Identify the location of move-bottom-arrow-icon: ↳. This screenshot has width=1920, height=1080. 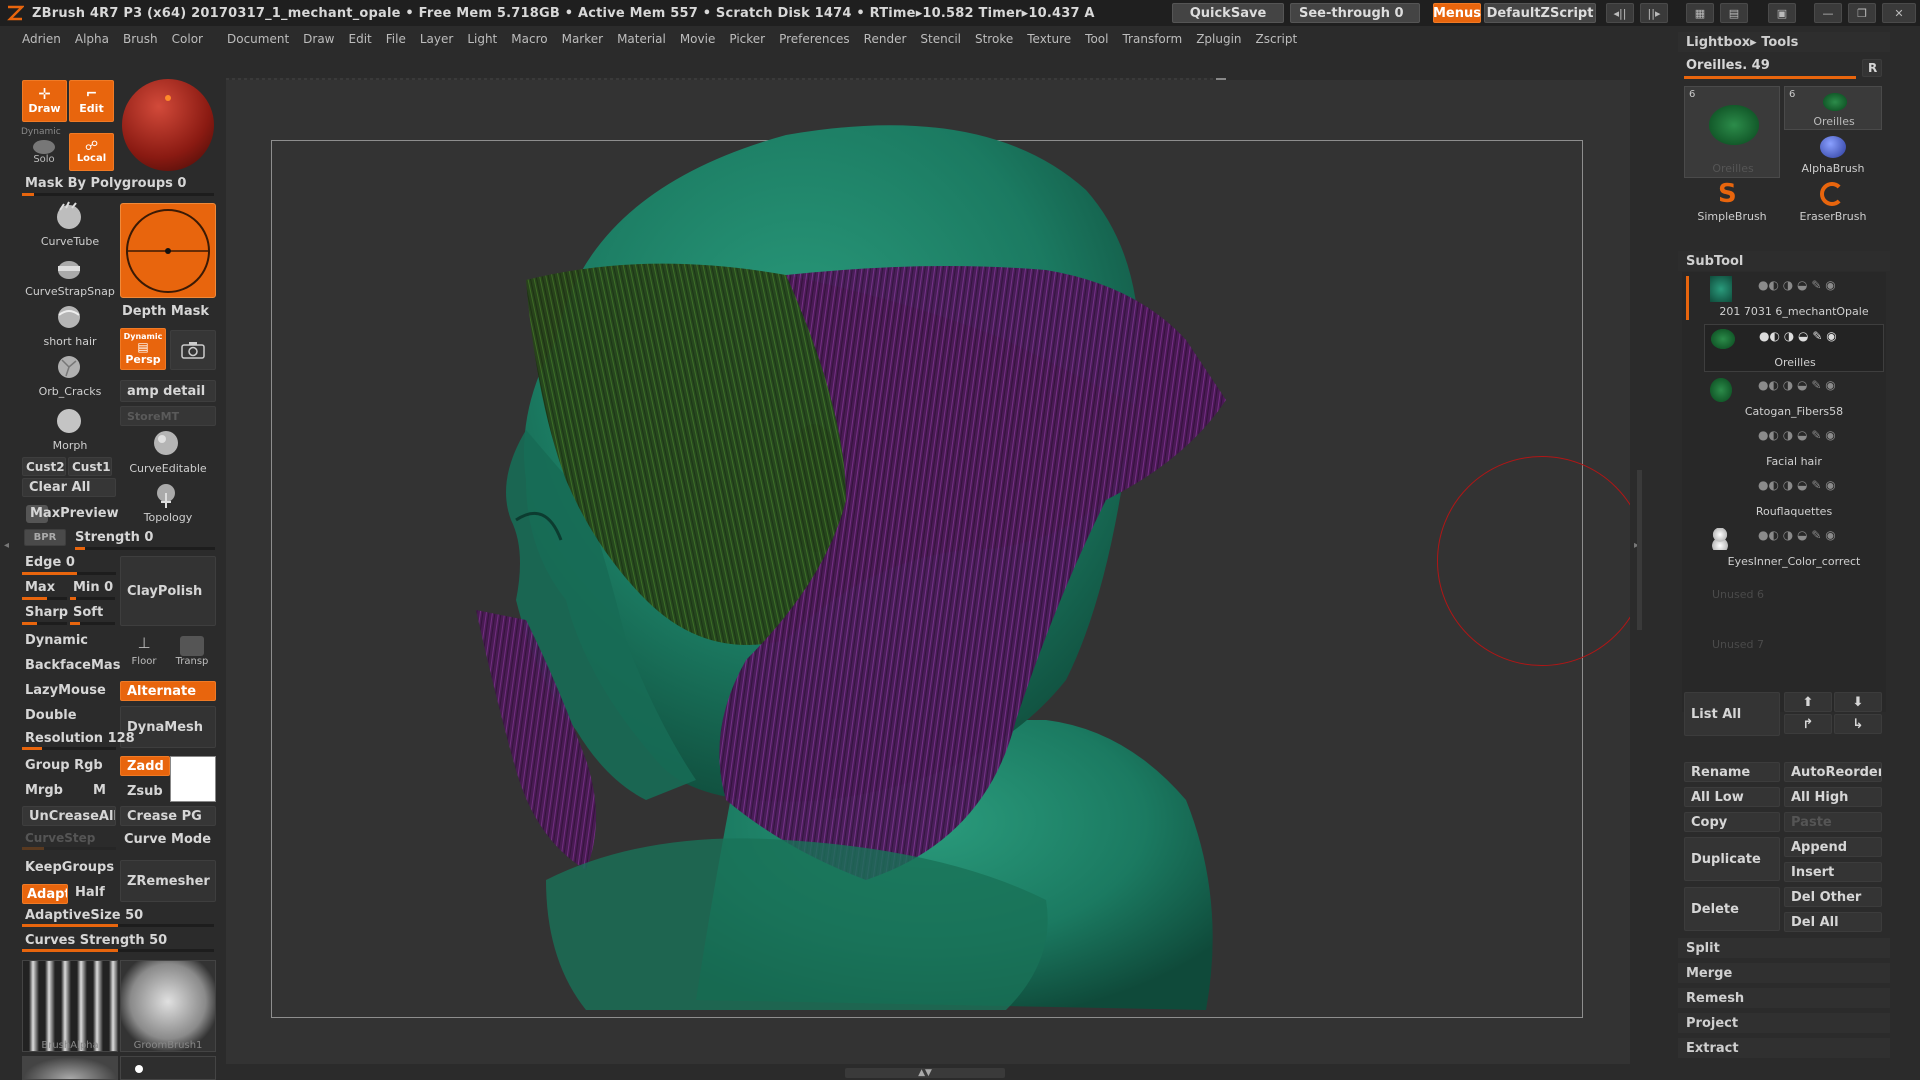
(1858, 724).